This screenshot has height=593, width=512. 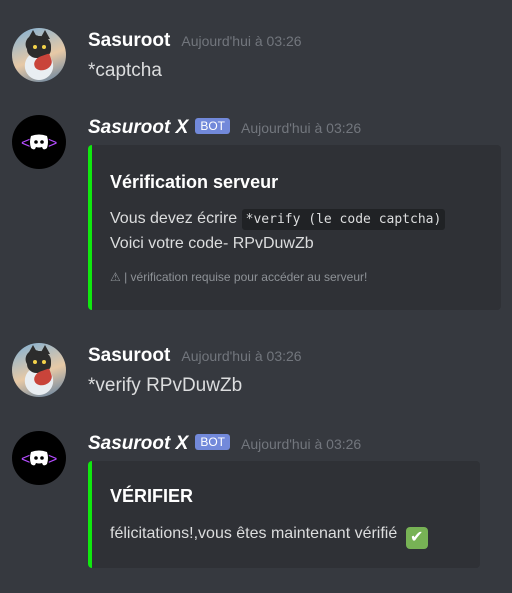 I want to click on inline-code: *verify (le code captcha), so click(x=343, y=219).